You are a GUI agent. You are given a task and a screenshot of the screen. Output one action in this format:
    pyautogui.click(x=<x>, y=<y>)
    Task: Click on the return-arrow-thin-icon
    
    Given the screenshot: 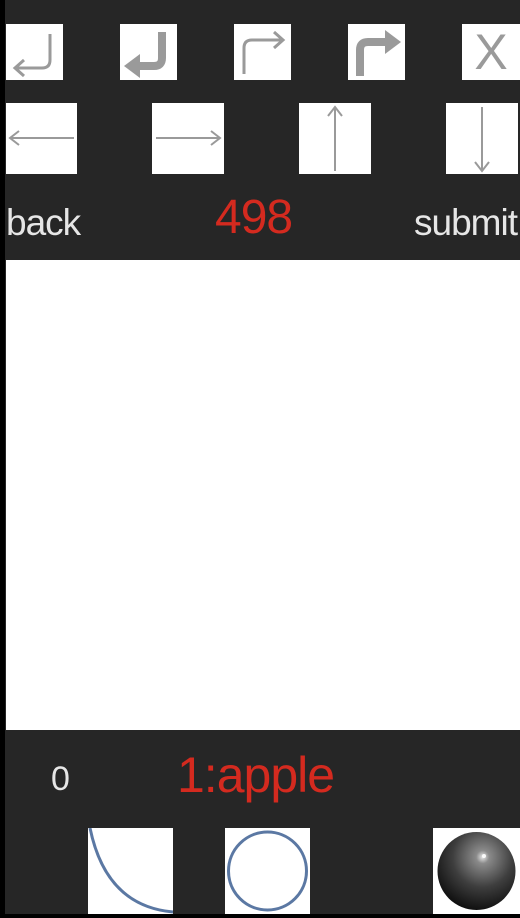 What is the action you would take?
    pyautogui.click(x=32, y=56)
    